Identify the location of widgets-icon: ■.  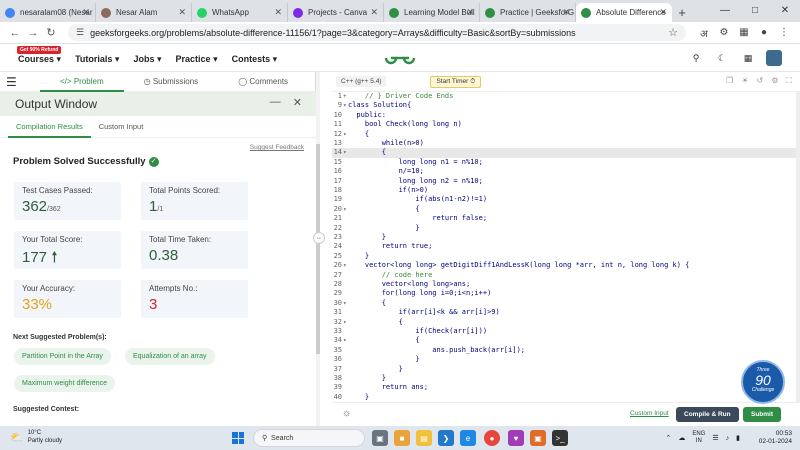
(402, 438).